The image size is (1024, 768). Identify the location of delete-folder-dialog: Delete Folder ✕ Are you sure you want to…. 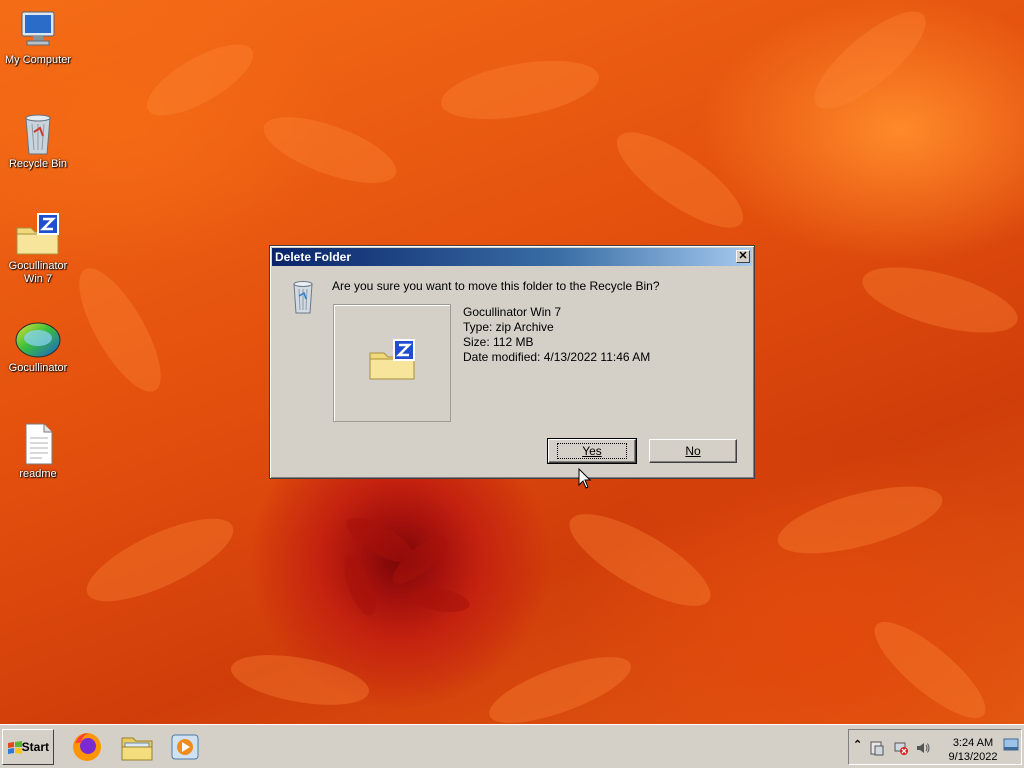
(512, 362).